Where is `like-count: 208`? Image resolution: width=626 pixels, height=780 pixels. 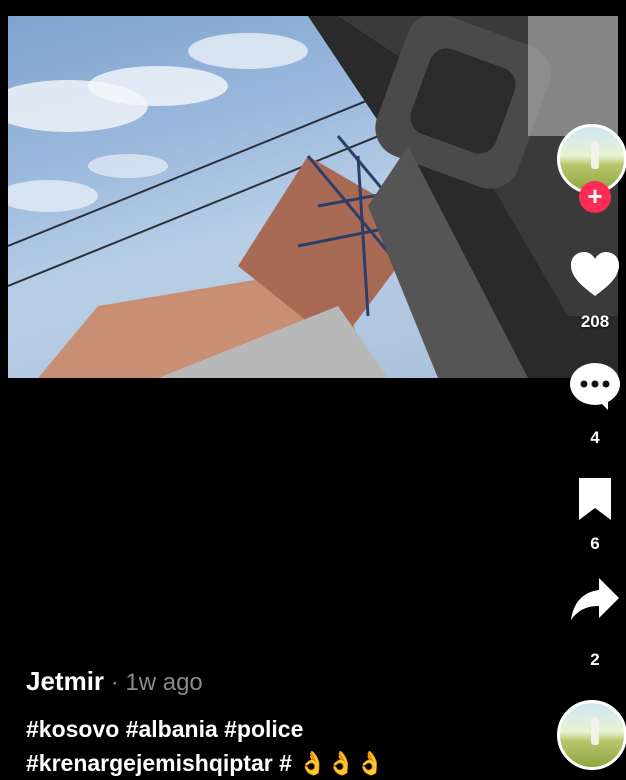
like-count: 208 is located at coordinates (595, 321).